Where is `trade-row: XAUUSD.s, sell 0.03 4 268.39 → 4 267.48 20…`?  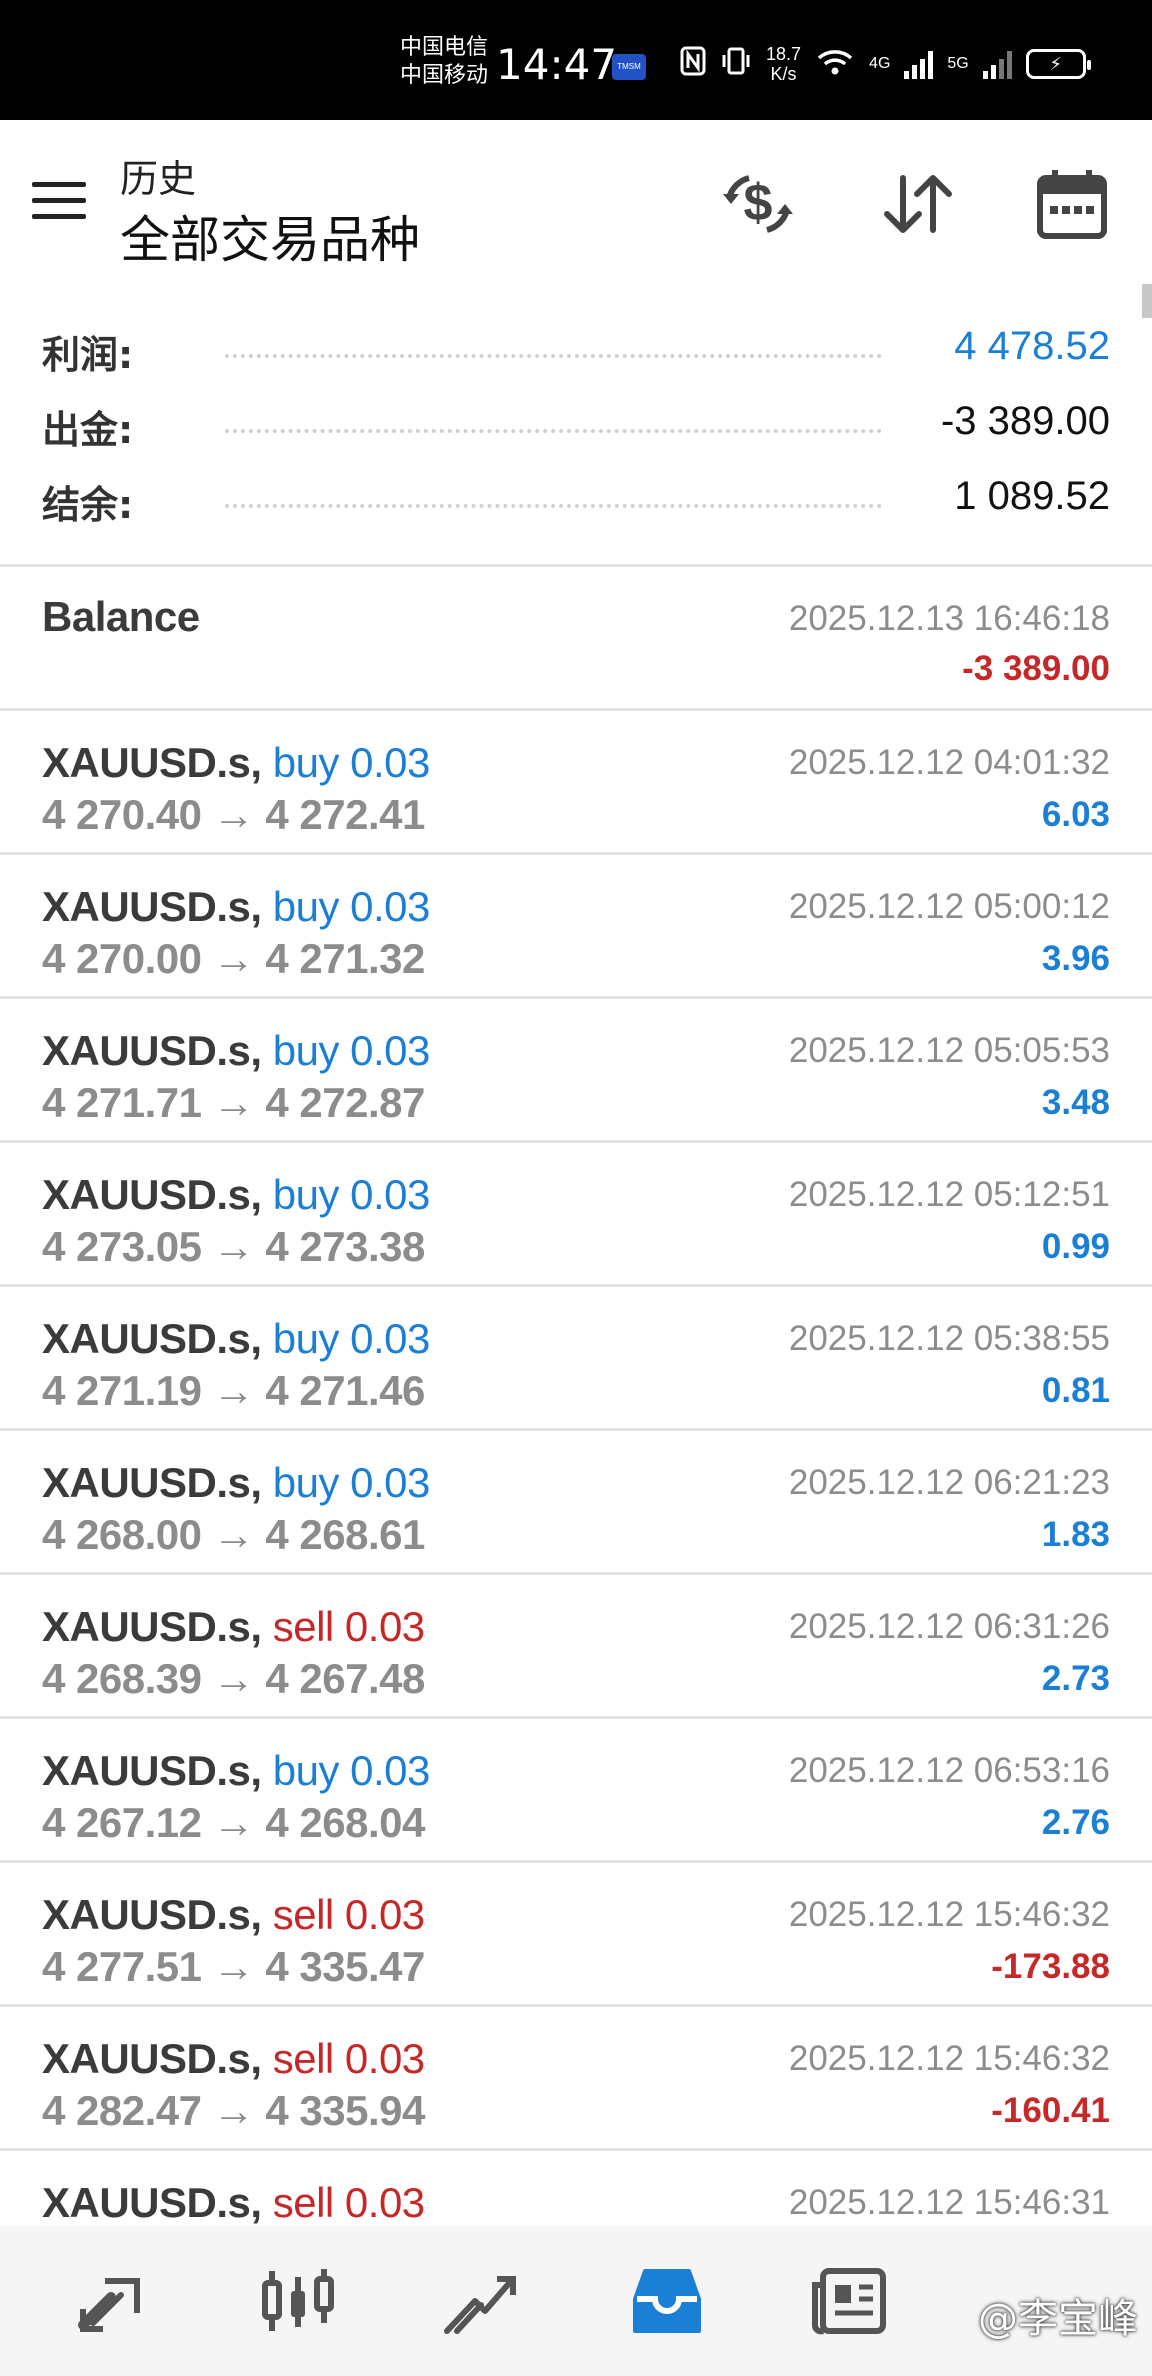 trade-row: XAUUSD.s, sell 0.03 4 268.39 → 4 267.48 20… is located at coordinates (576, 1647).